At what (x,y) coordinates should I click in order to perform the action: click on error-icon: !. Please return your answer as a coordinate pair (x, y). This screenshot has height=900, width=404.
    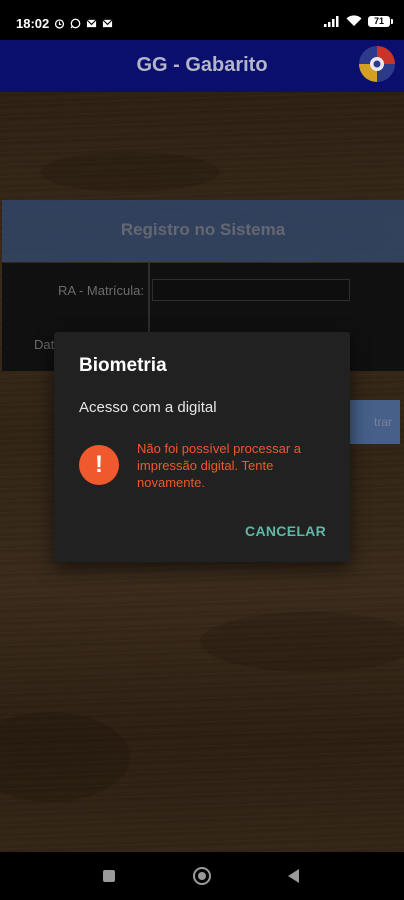
    Looking at the image, I should click on (99, 465).